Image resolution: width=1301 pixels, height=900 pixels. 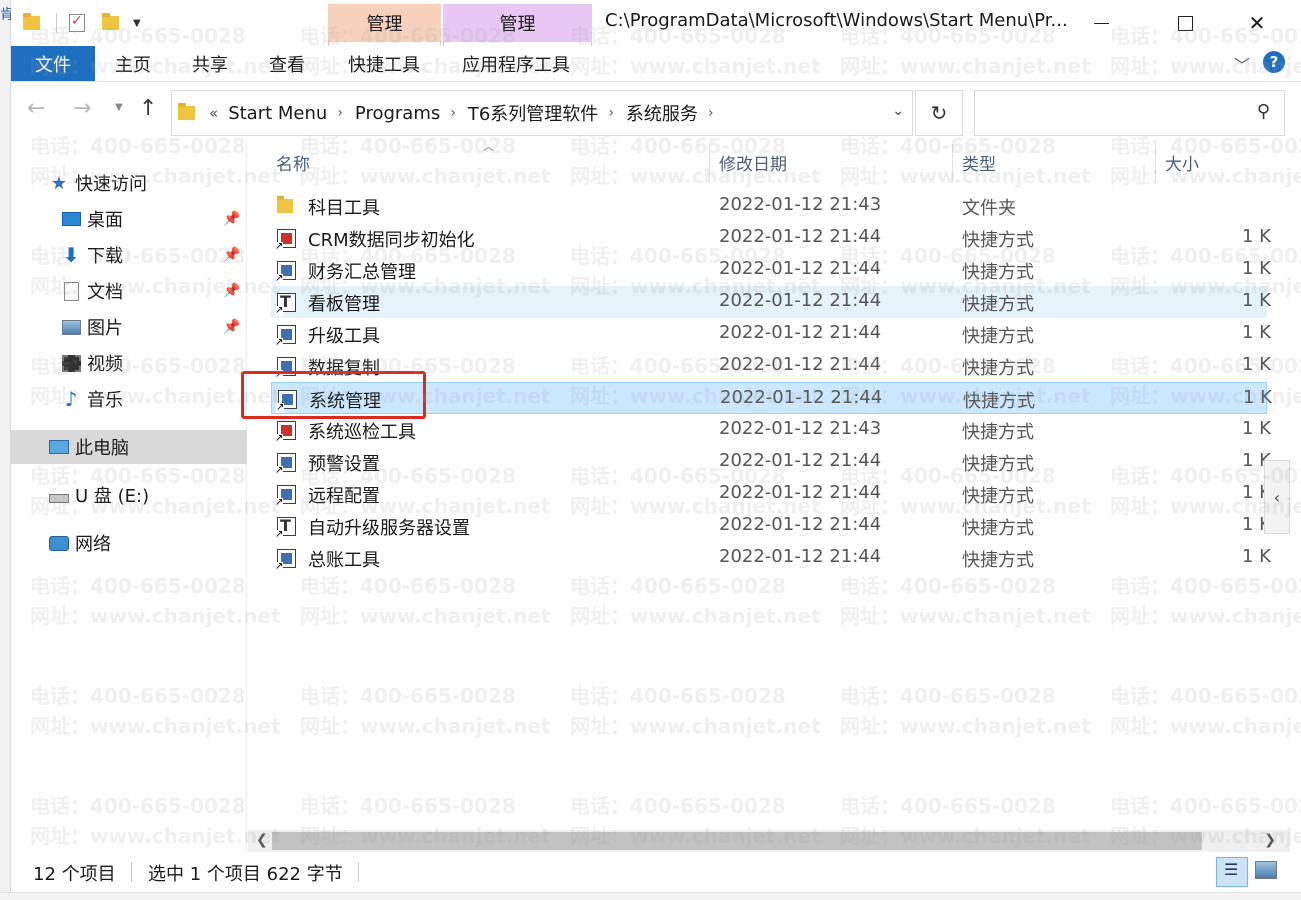 What do you see at coordinates (133, 63) in the screenshot?
I see `tab-home: 主页` at bounding box center [133, 63].